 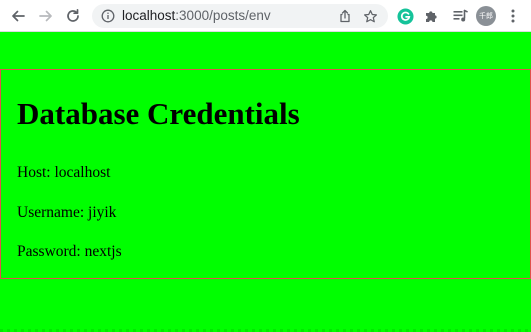 I want to click on share-icon, so click(x=345, y=16).